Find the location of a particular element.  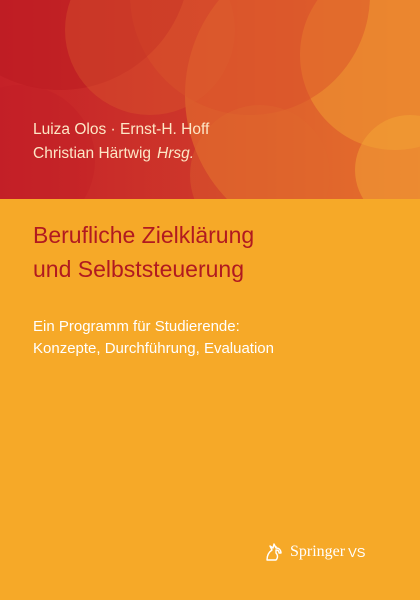

title-line-1: Berufliche Zielklärung is located at coordinates (144, 235).